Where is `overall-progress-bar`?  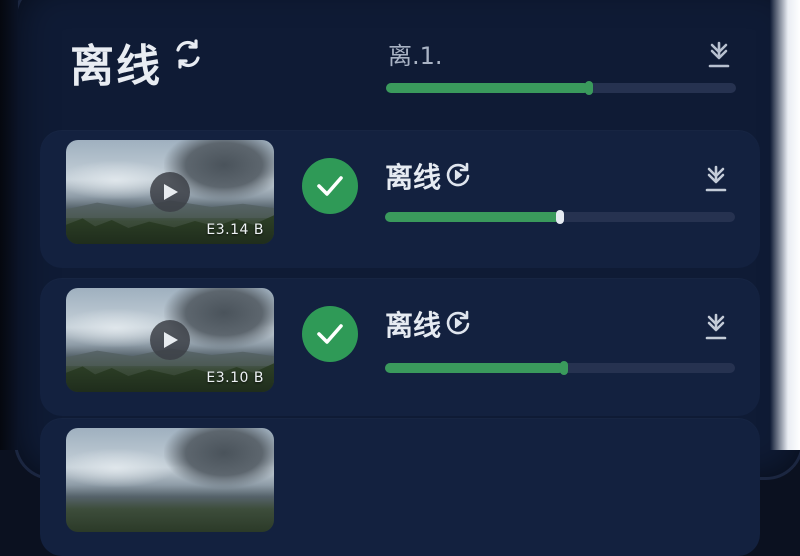 overall-progress-bar is located at coordinates (561, 88).